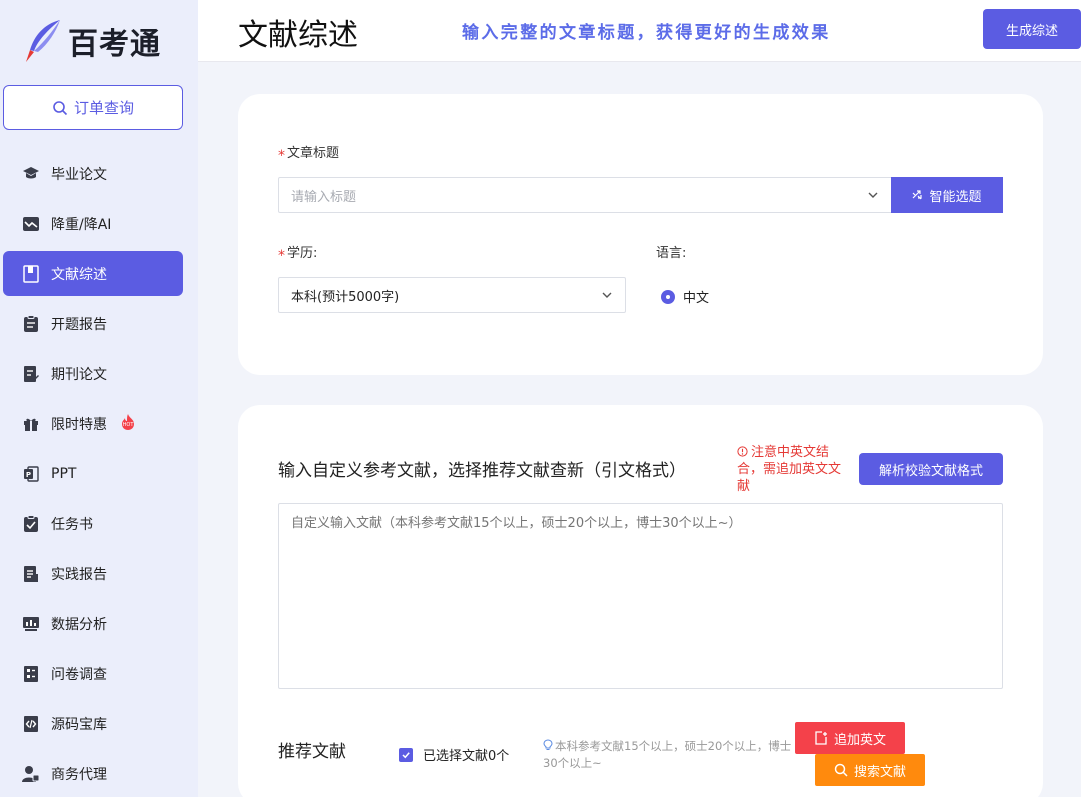 This screenshot has height=797, width=1081. What do you see at coordinates (31, 574) in the screenshot?
I see `report-icon` at bounding box center [31, 574].